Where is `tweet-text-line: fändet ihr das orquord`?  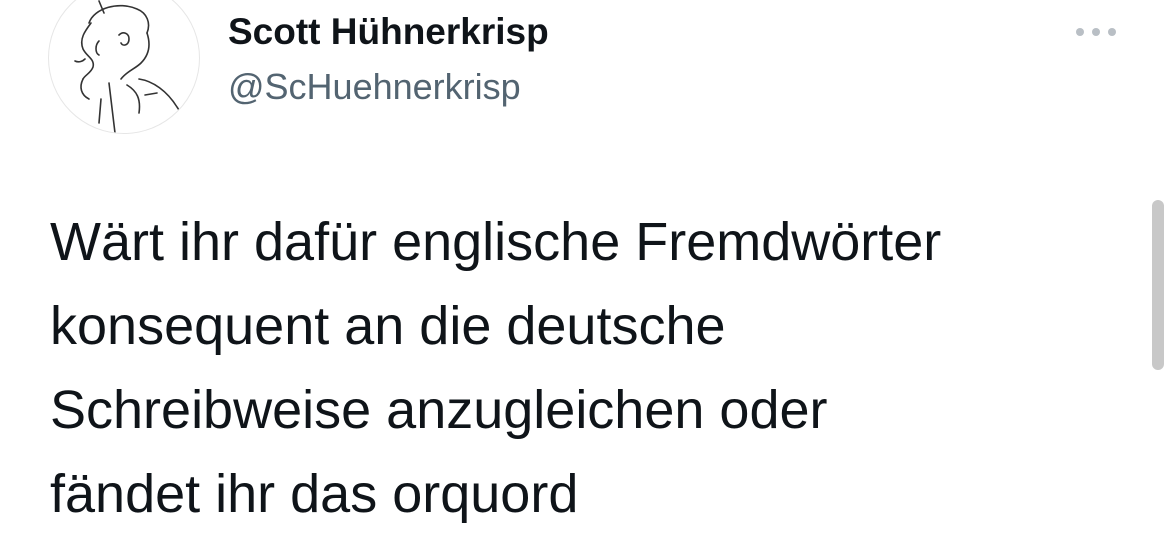
tweet-text-line: fändet ihr das orquord is located at coordinates (314, 494).